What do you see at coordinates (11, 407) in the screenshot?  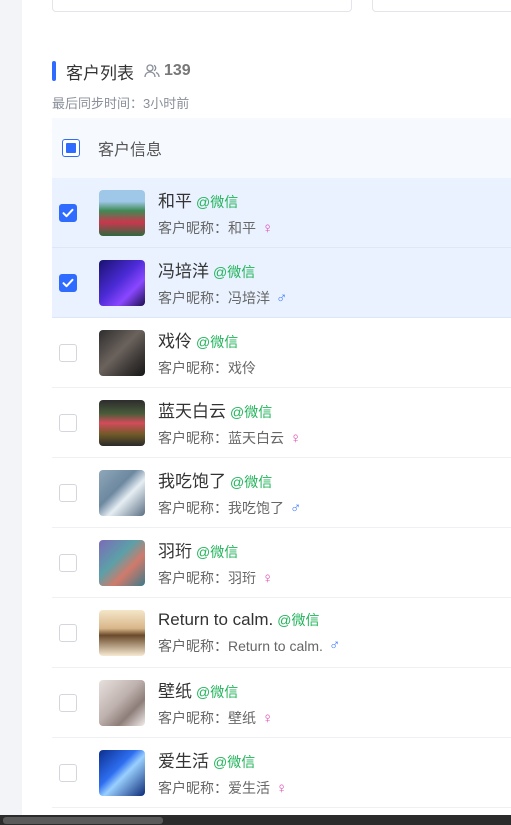 I see `left-sidebar-edge` at bounding box center [11, 407].